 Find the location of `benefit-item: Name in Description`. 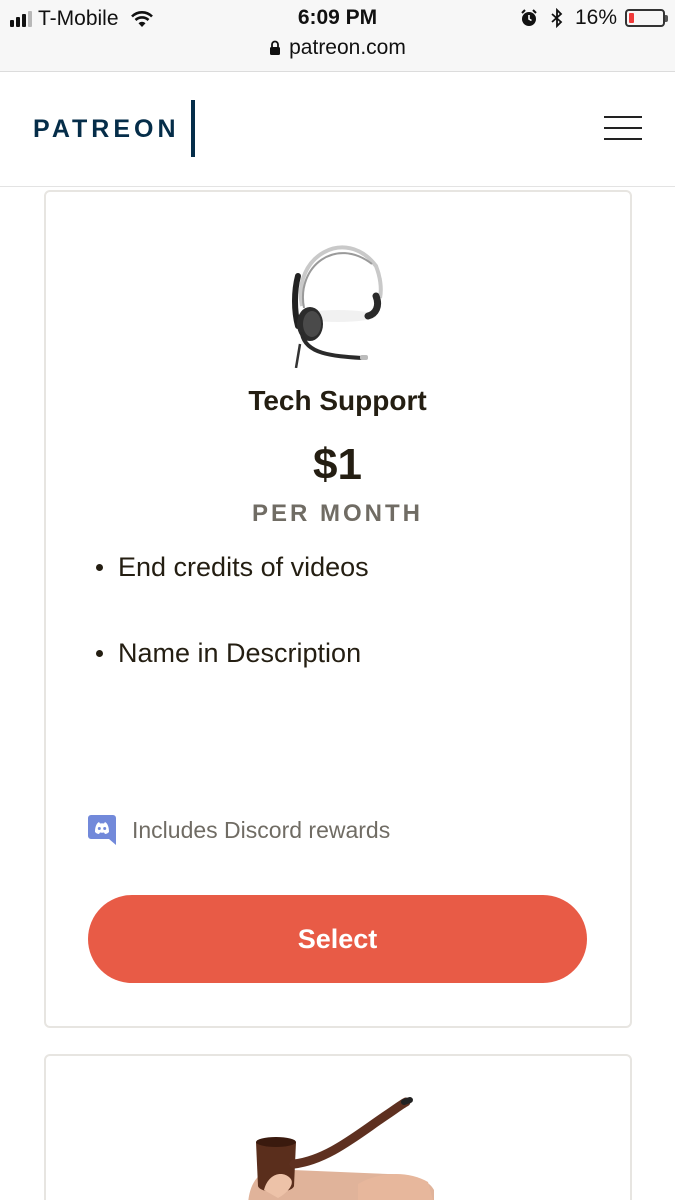

benefit-item: Name in Description is located at coordinates (227, 653).